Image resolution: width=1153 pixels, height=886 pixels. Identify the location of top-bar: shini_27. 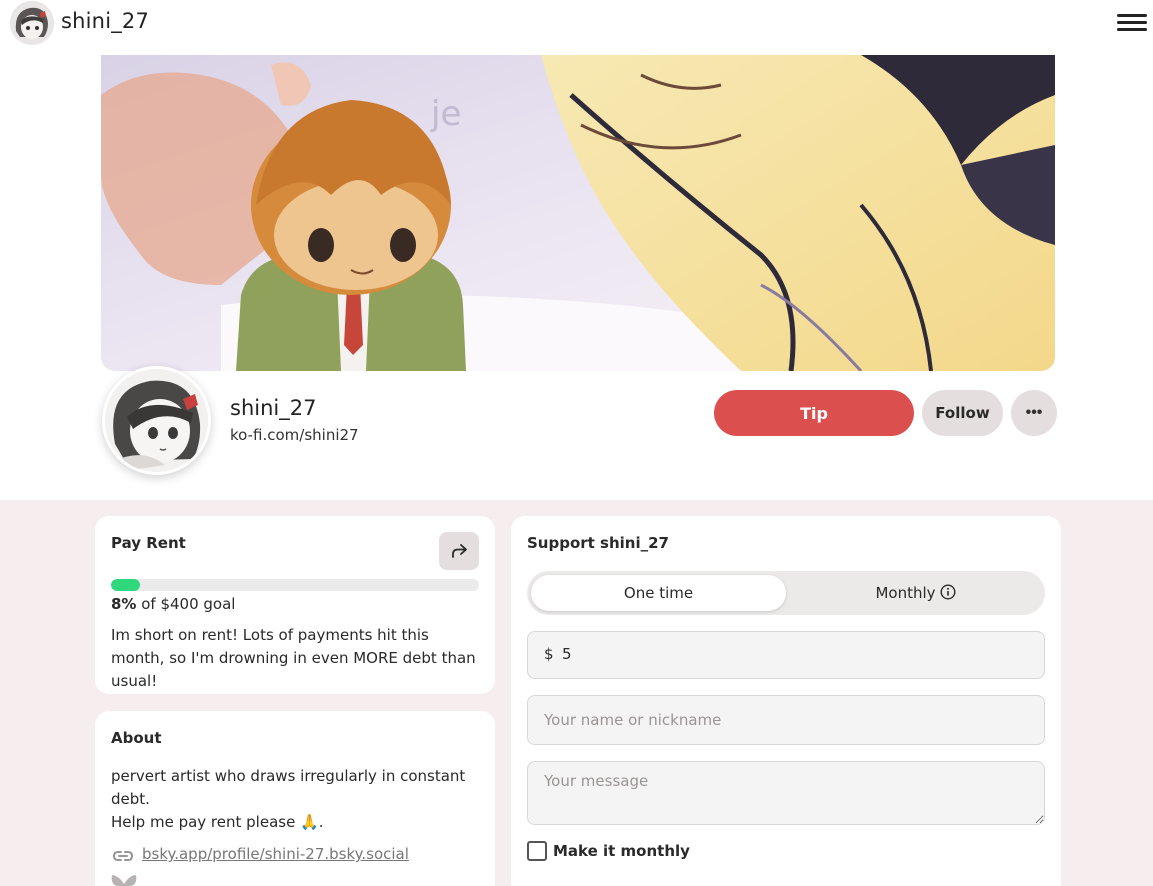
(576, 23).